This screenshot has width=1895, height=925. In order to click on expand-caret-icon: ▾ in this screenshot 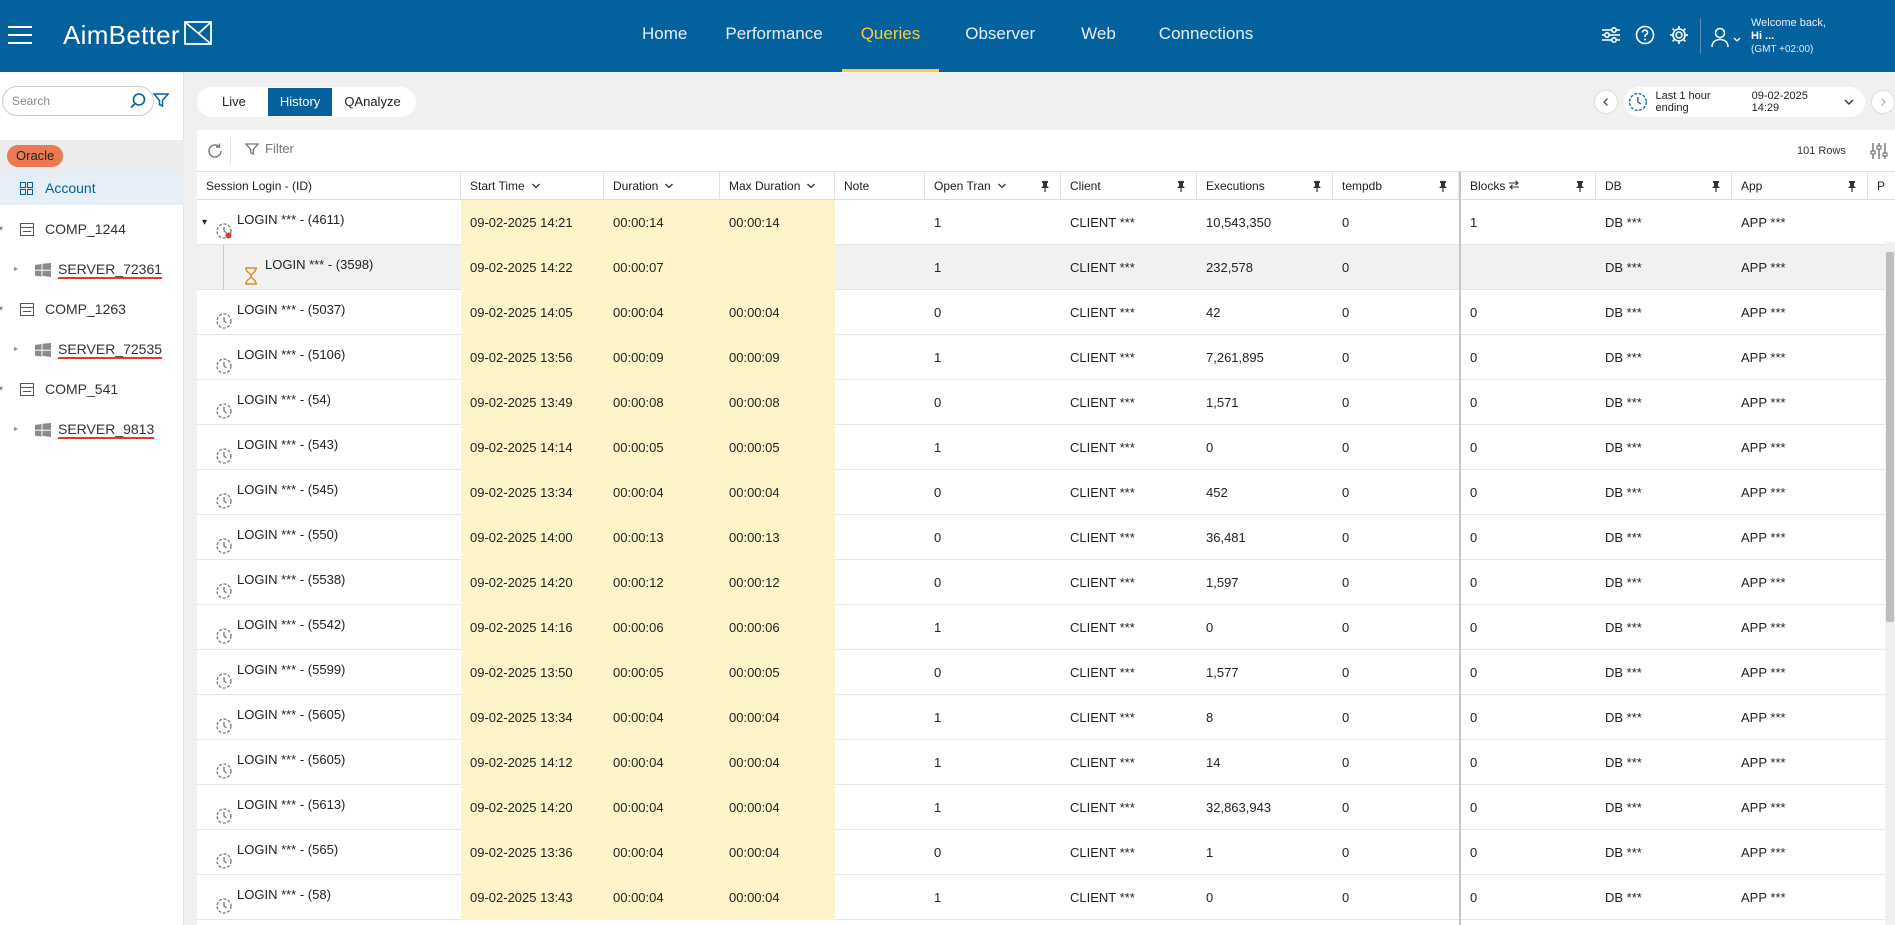, I will do `click(204, 222)`.